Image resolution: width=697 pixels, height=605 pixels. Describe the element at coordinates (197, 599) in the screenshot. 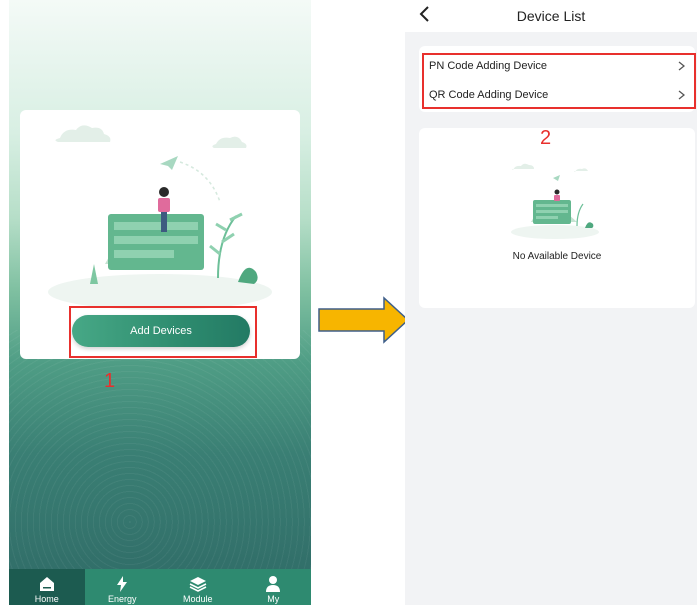

I see `tab-label: Module` at that location.